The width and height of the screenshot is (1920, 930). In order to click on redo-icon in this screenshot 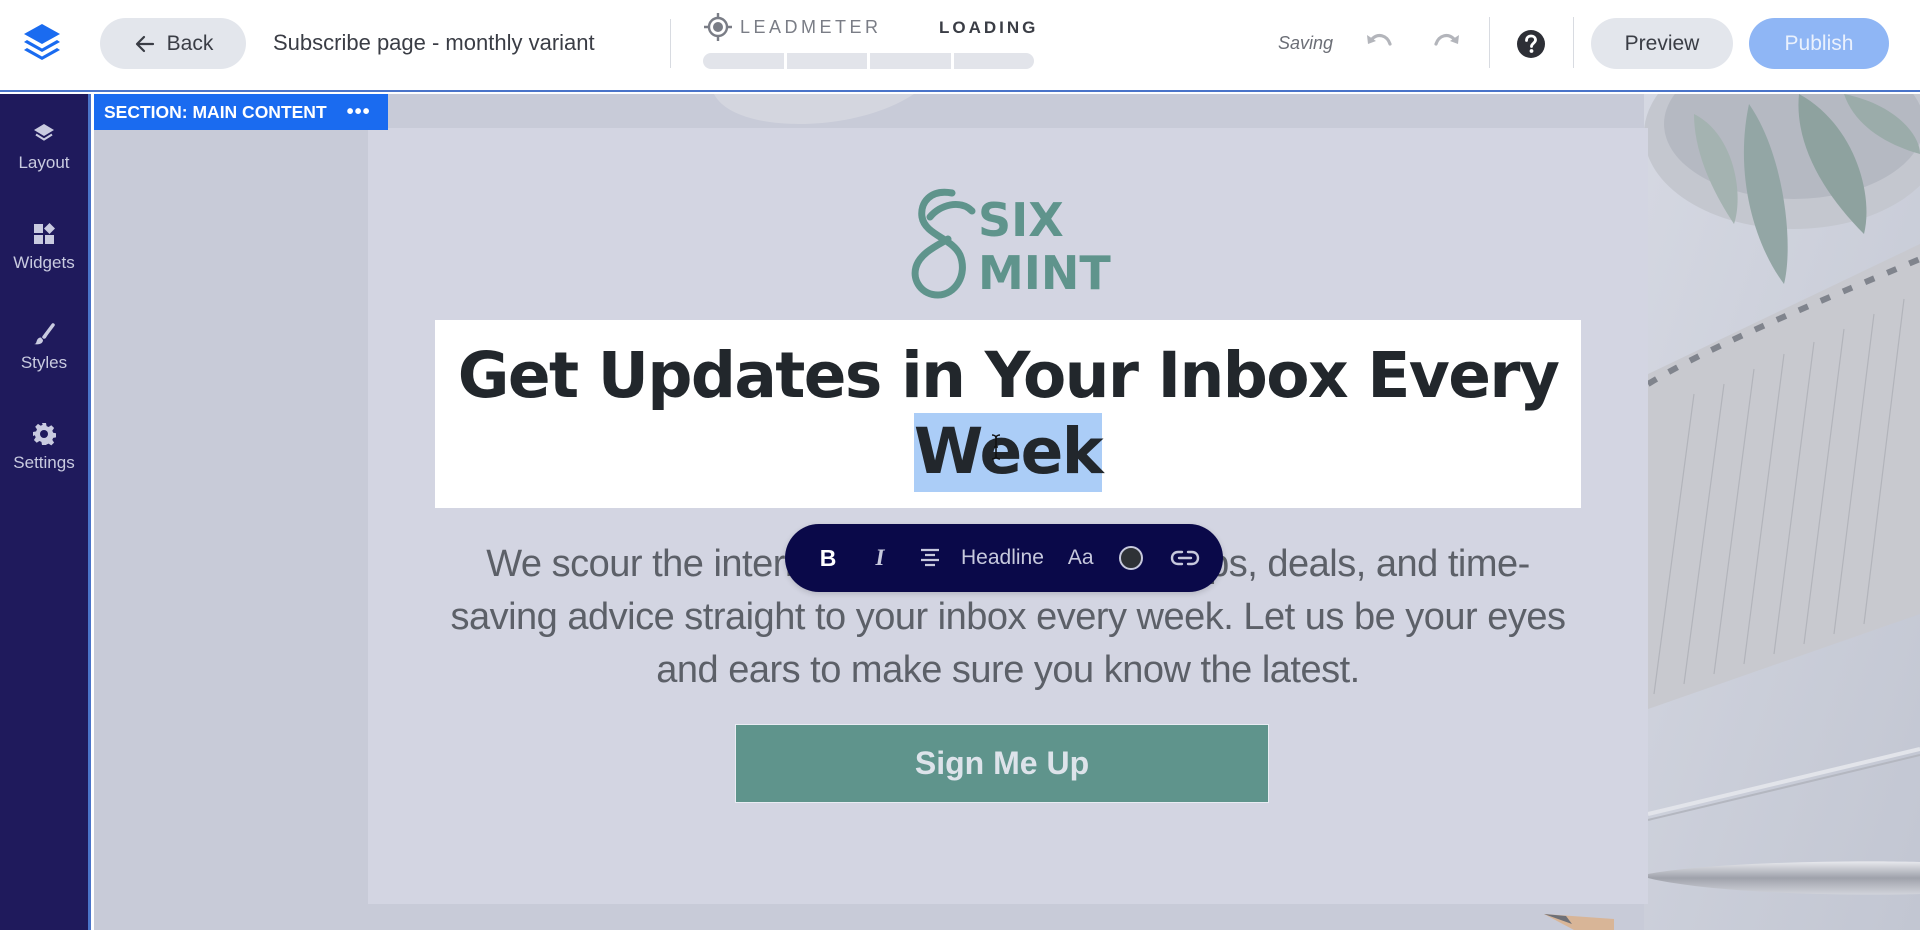, I will do `click(1446, 39)`.